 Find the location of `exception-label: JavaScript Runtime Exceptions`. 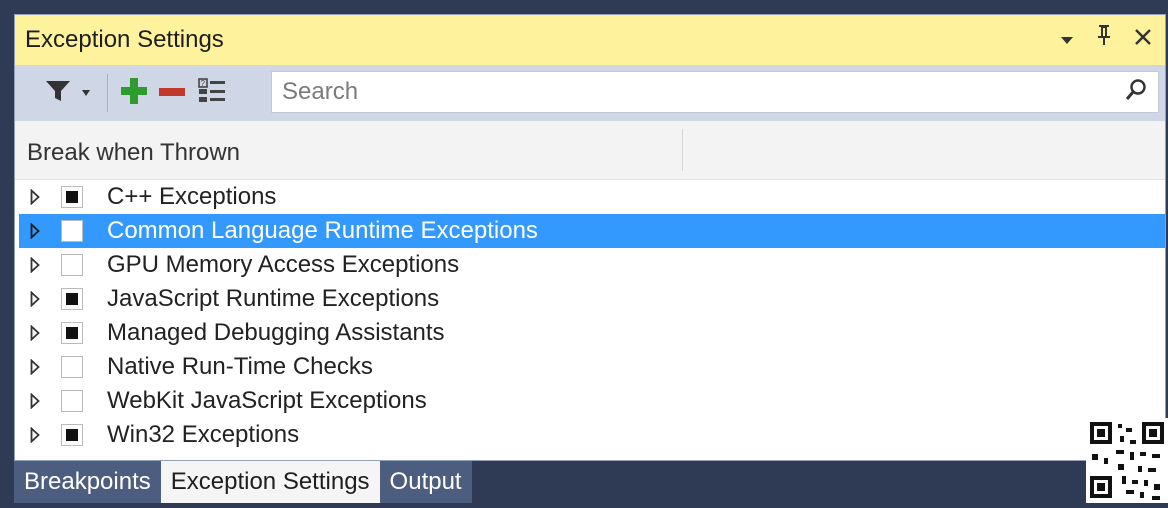

exception-label: JavaScript Runtime Exceptions is located at coordinates (273, 298).